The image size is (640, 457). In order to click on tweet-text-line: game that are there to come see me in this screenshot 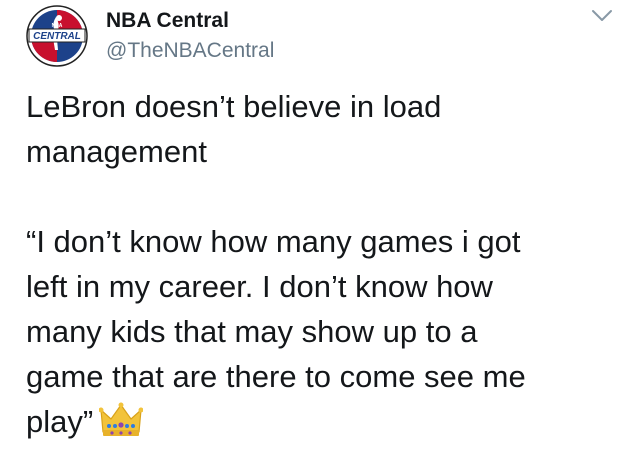, I will do `click(276, 376)`.